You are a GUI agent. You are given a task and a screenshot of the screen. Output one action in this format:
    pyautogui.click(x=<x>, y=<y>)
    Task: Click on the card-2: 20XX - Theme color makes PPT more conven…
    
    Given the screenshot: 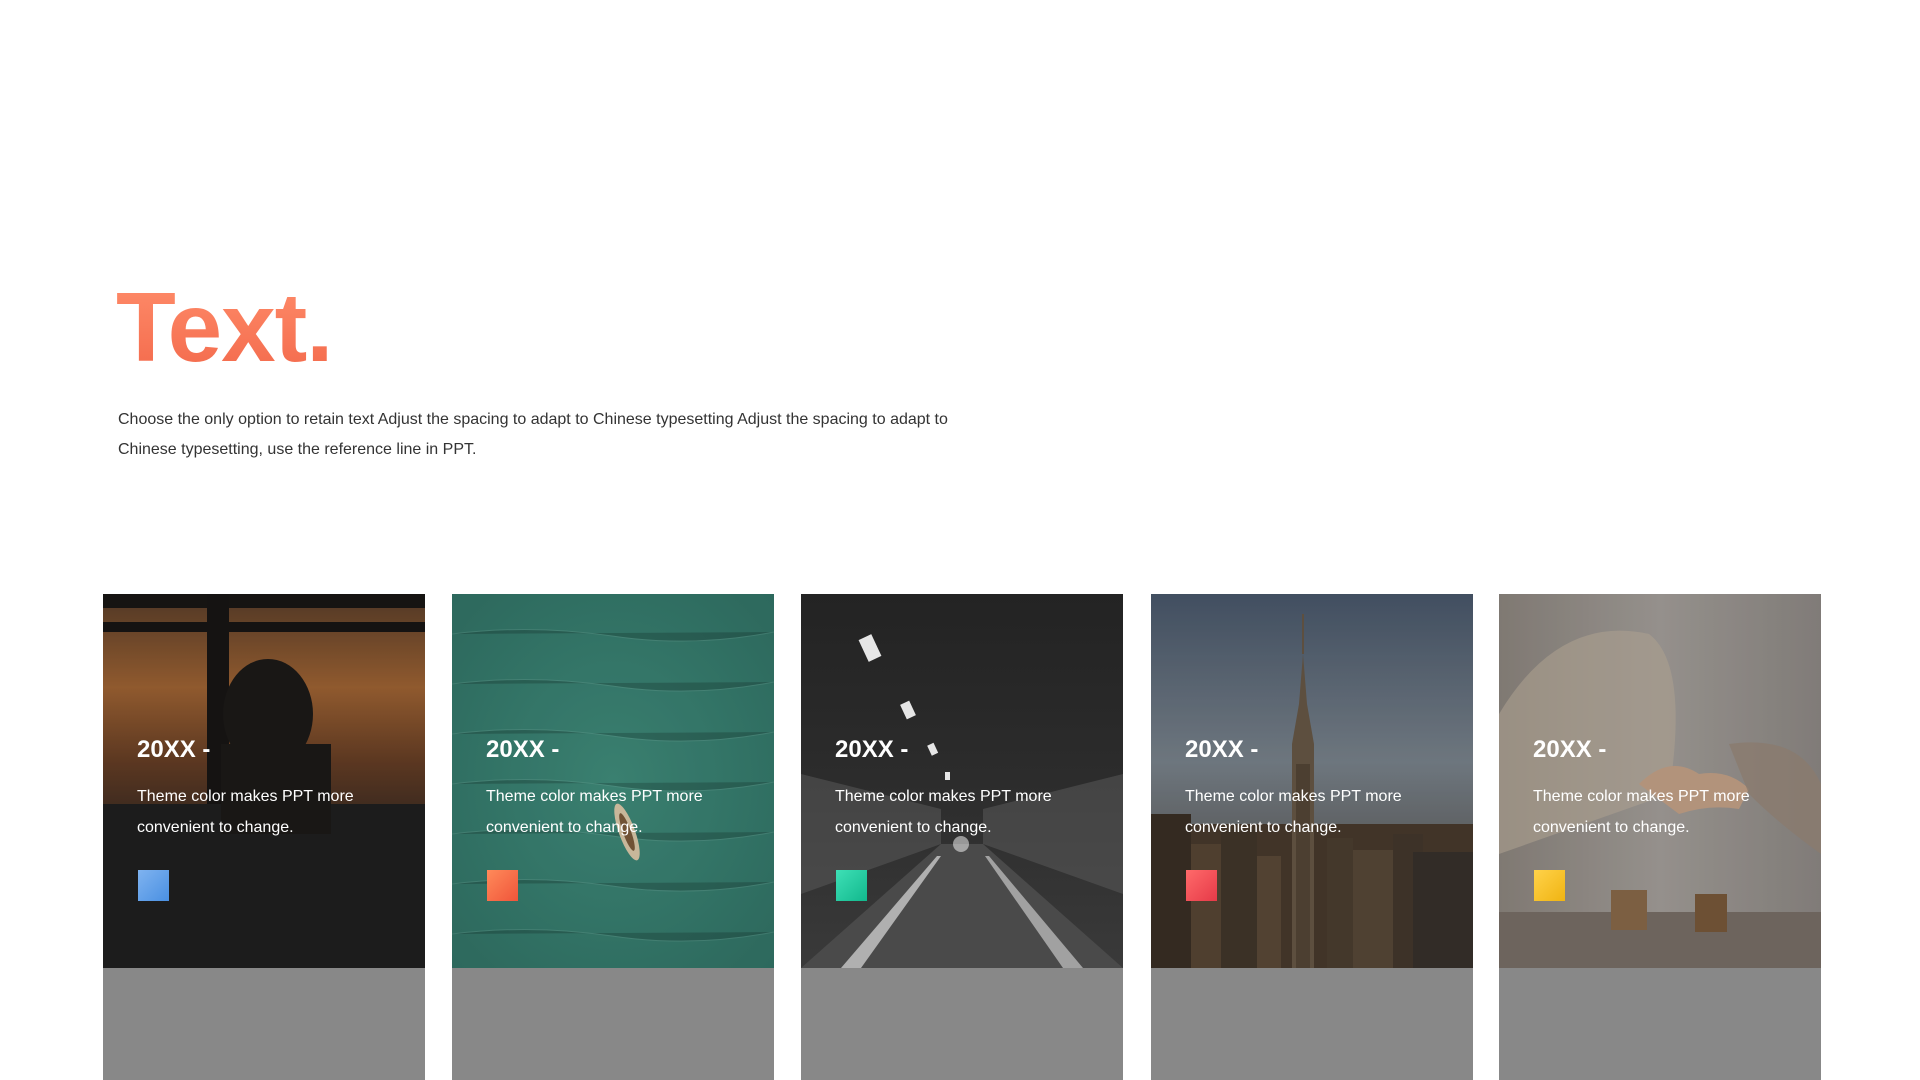 What is the action you would take?
    pyautogui.click(x=613, y=837)
    